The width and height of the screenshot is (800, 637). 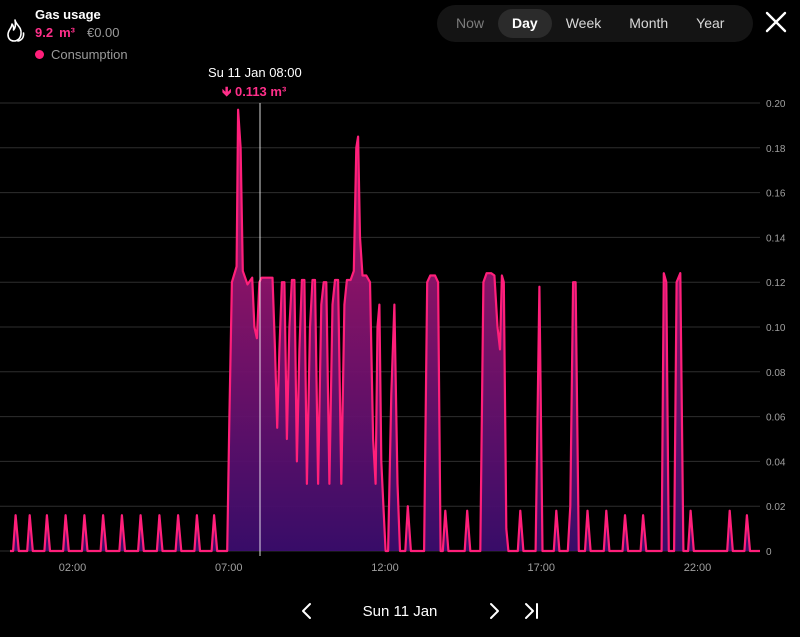 I want to click on date-navigation: Sun 11 Jan, so click(x=400, y=611).